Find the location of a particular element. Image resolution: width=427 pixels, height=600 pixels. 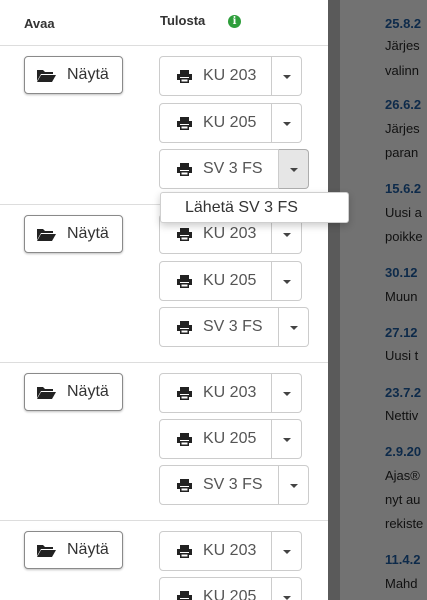

news-text: poikke is located at coordinates (404, 236).